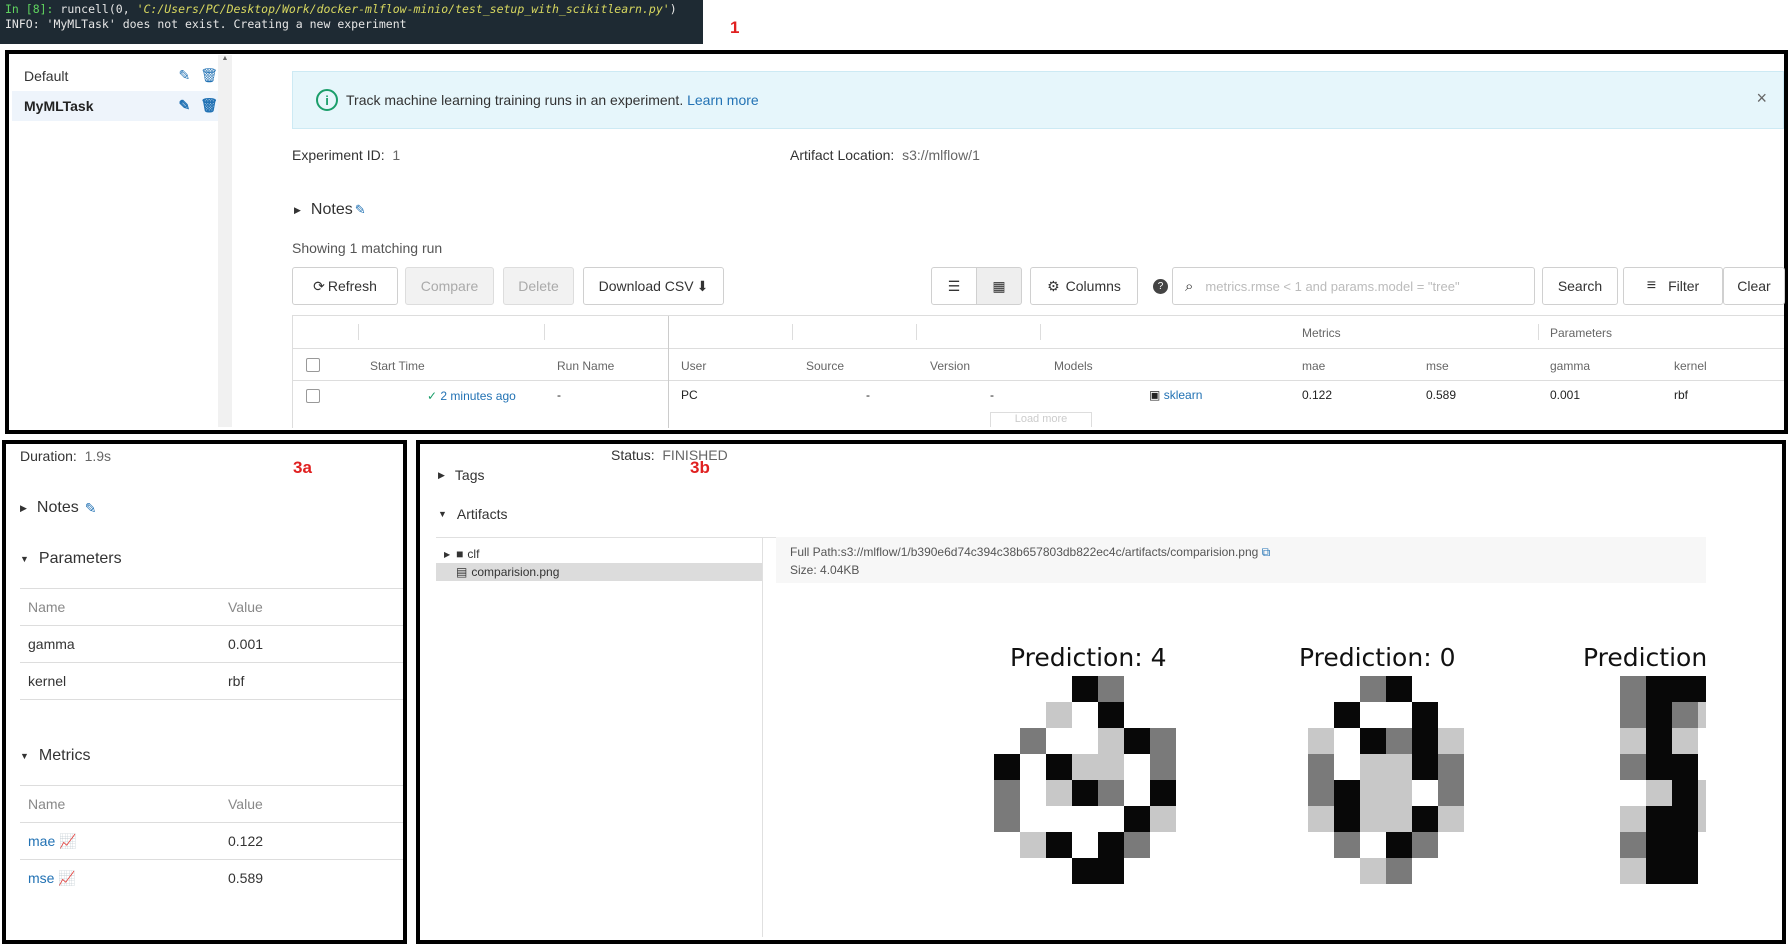 The width and height of the screenshot is (1791, 947). What do you see at coordinates (442, 514) in the screenshot?
I see `caret-down-icon: ▼` at bounding box center [442, 514].